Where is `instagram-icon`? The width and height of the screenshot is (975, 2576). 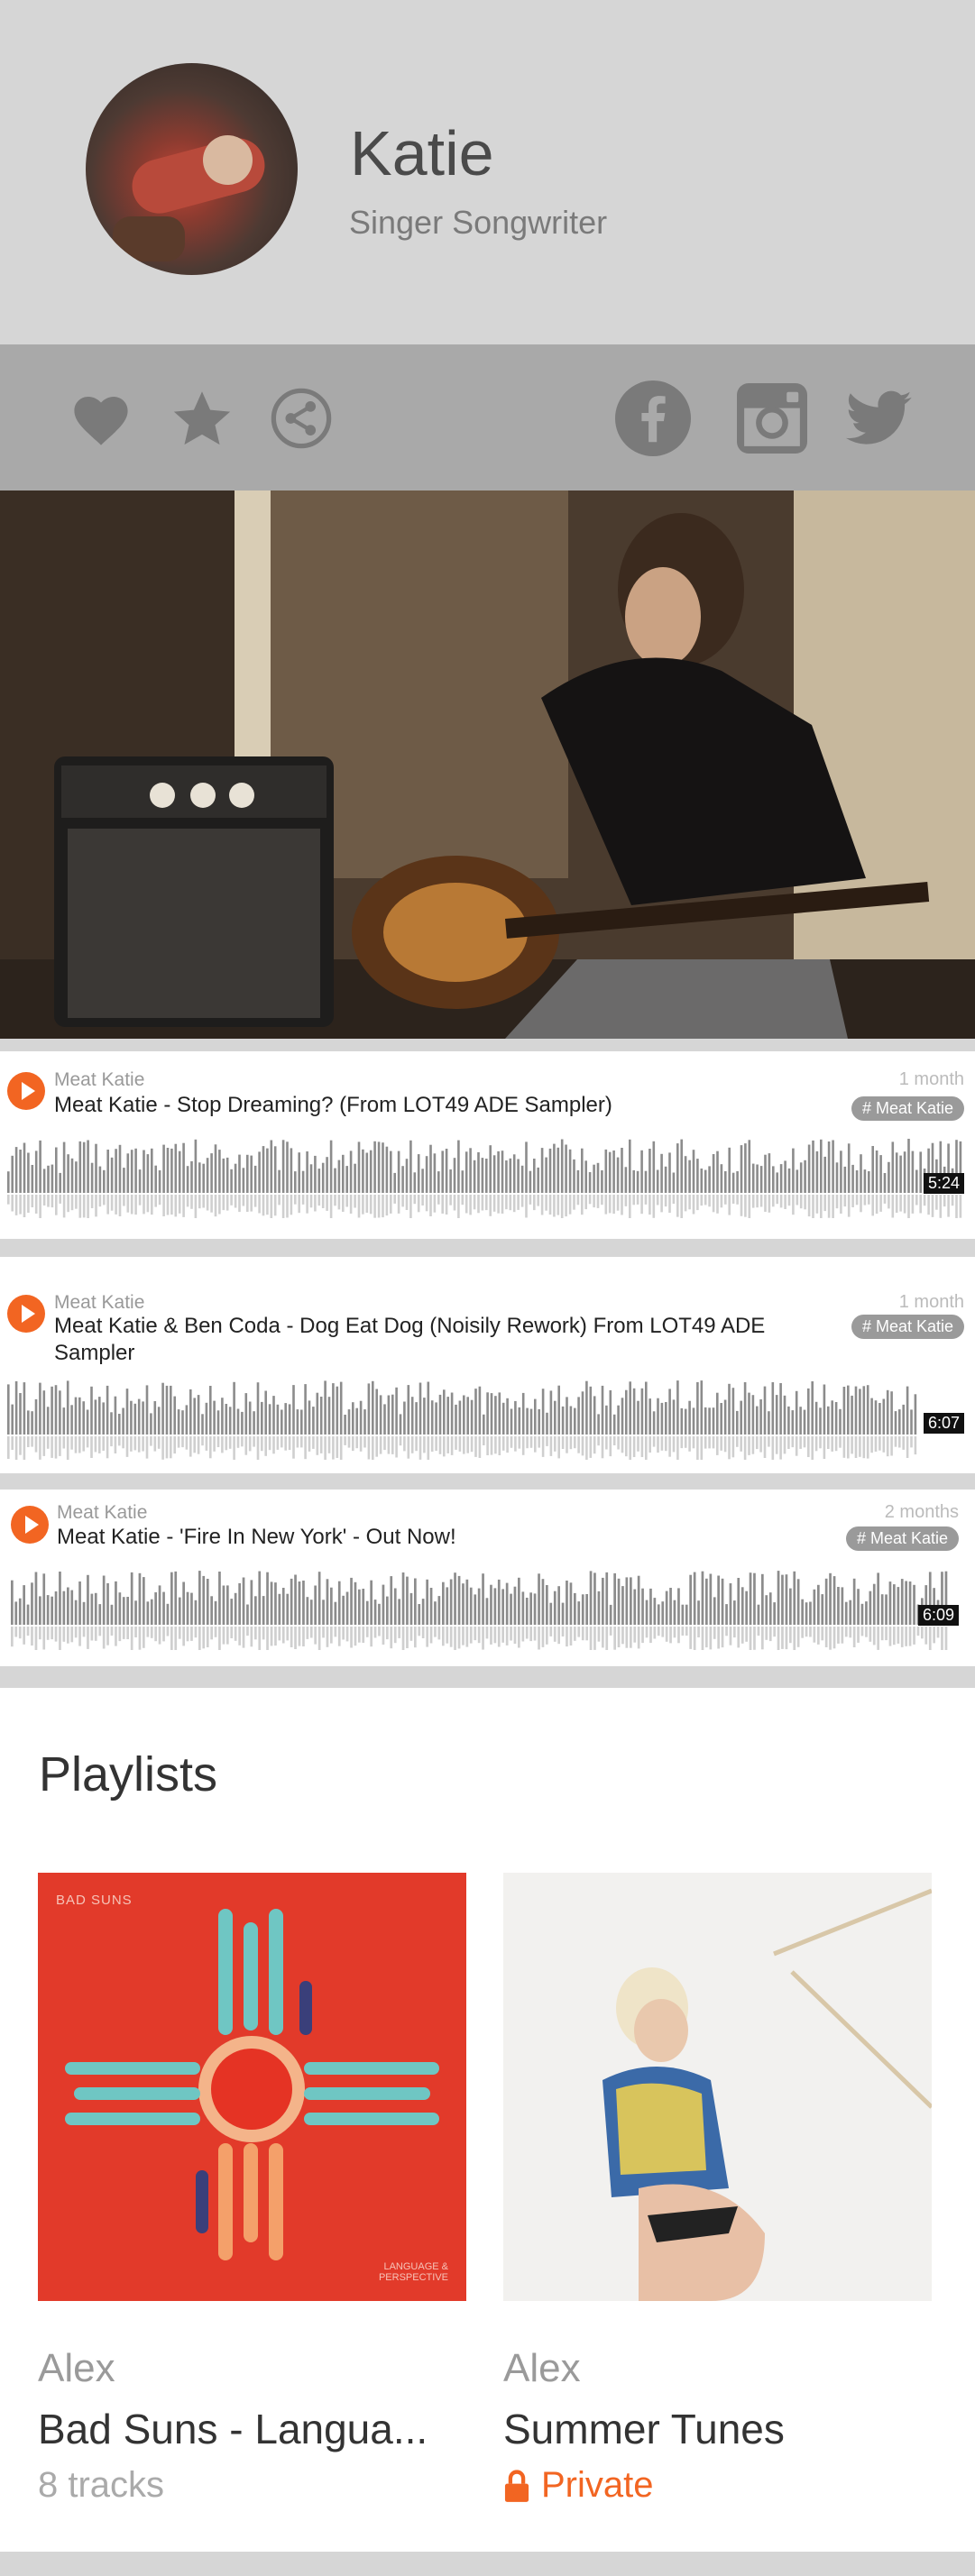 instagram-icon is located at coordinates (772, 418).